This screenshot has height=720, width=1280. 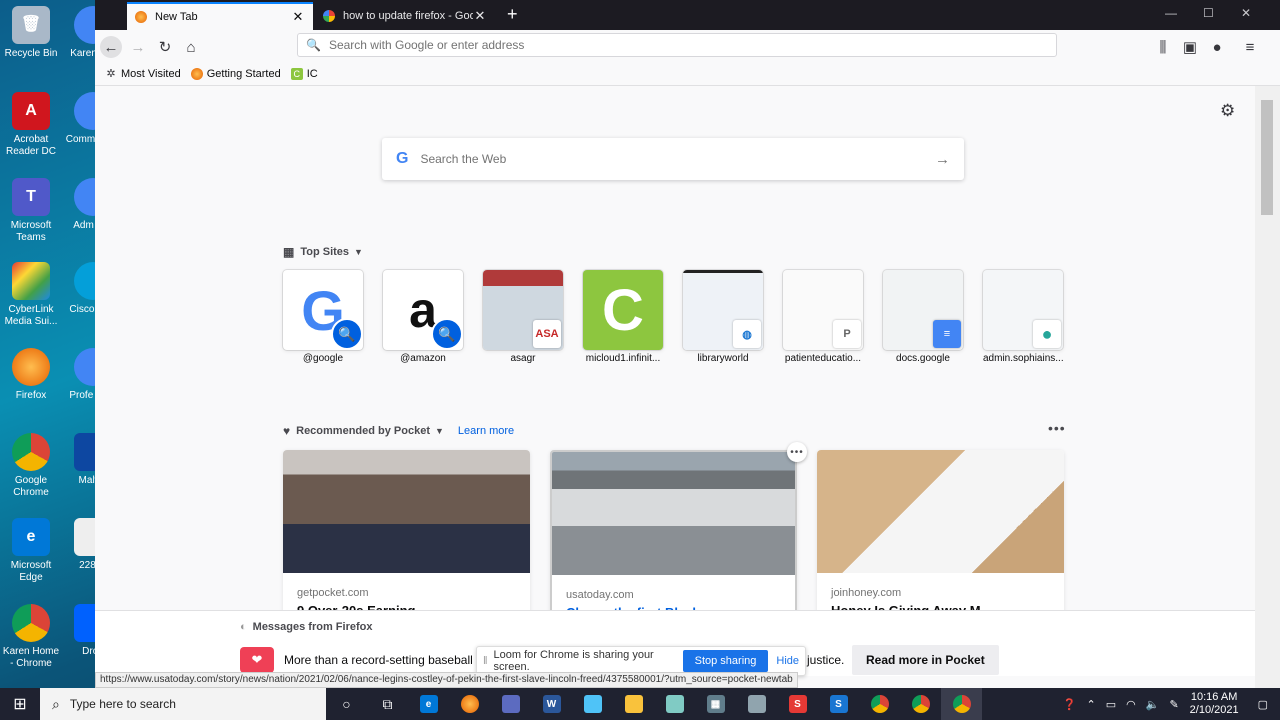 I want to click on account-icon: ●, so click(x=1217, y=47).